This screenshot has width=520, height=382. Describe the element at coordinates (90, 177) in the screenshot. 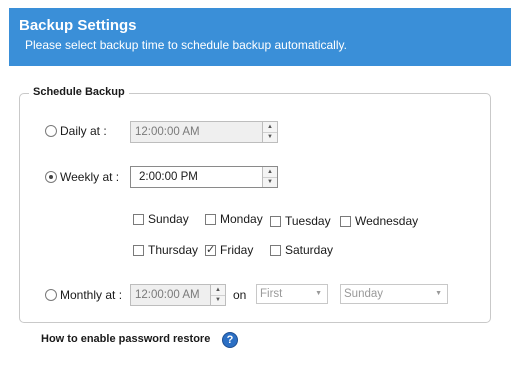

I see `weekly-label: Weekly at :` at that location.